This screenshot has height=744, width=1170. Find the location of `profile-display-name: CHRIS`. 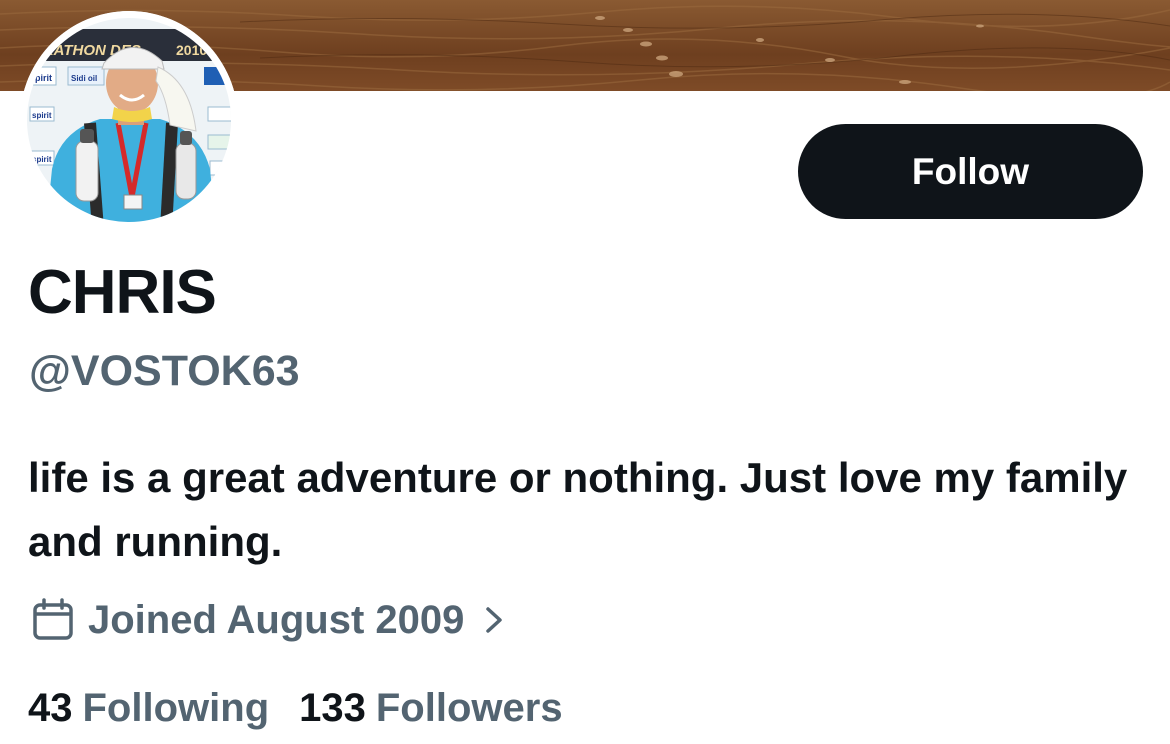

profile-display-name: CHRIS is located at coordinates (122, 292).